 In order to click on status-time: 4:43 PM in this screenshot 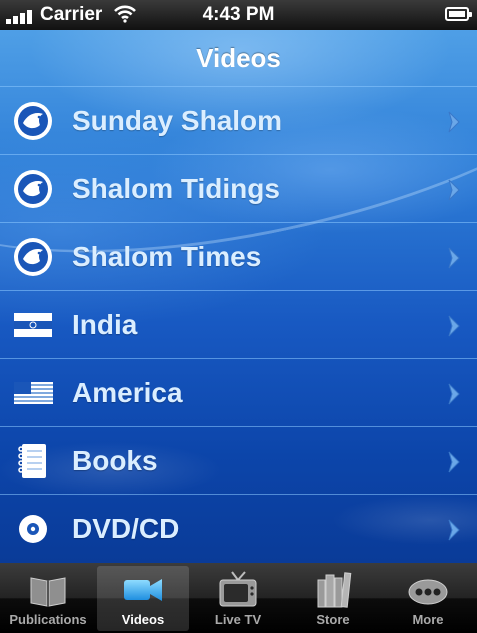, I will do `click(238, 14)`.